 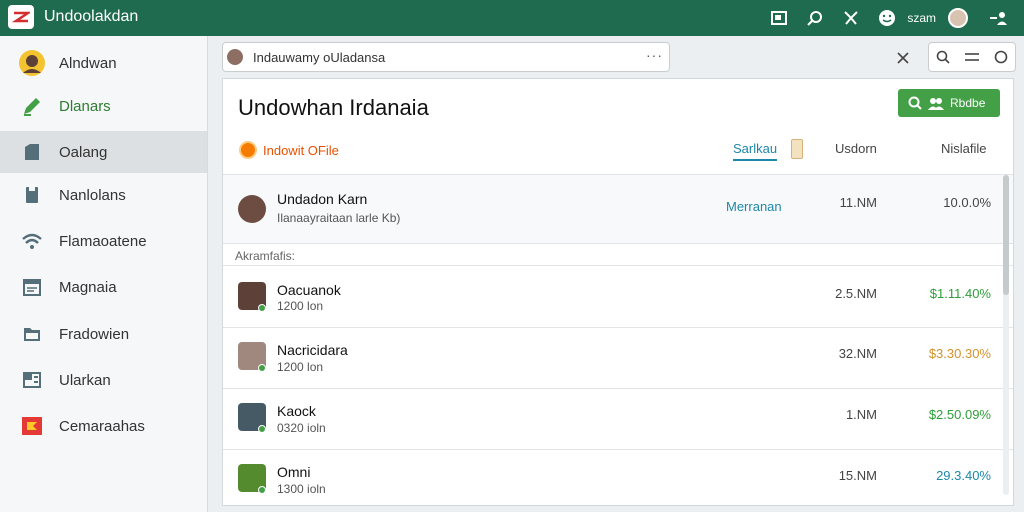 What do you see at coordinates (32, 287) in the screenshot?
I see `calendar-icon` at bounding box center [32, 287].